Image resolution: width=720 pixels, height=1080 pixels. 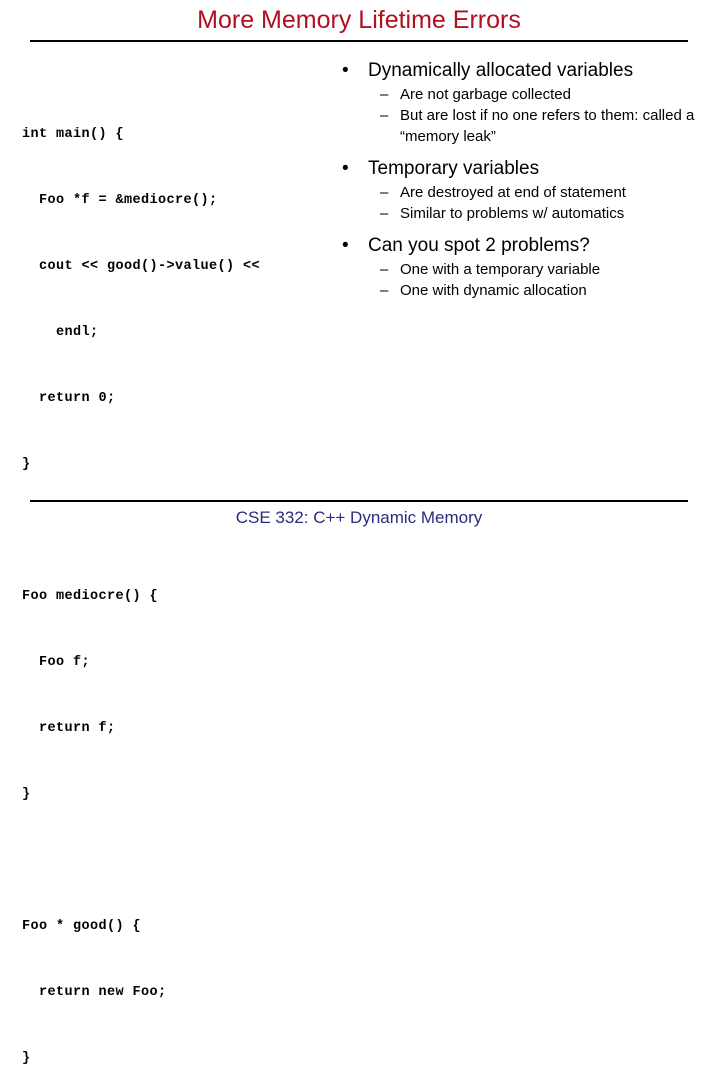 I want to click on bullet-level2: – Similar to problems w/ automatics, so click(x=528, y=213).